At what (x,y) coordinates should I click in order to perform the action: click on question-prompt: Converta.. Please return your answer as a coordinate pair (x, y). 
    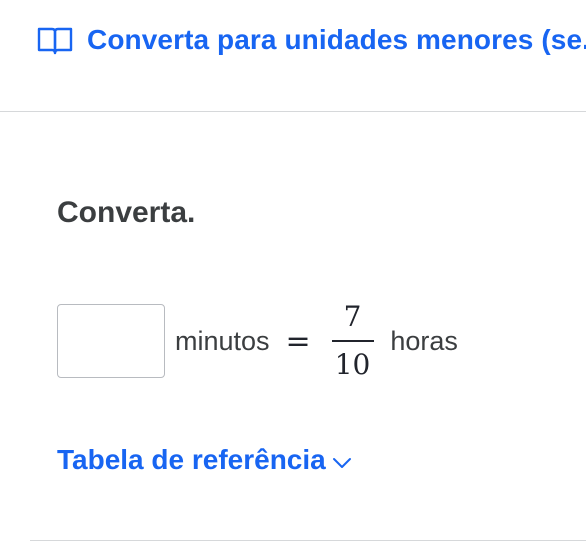
    Looking at the image, I should click on (126, 212).